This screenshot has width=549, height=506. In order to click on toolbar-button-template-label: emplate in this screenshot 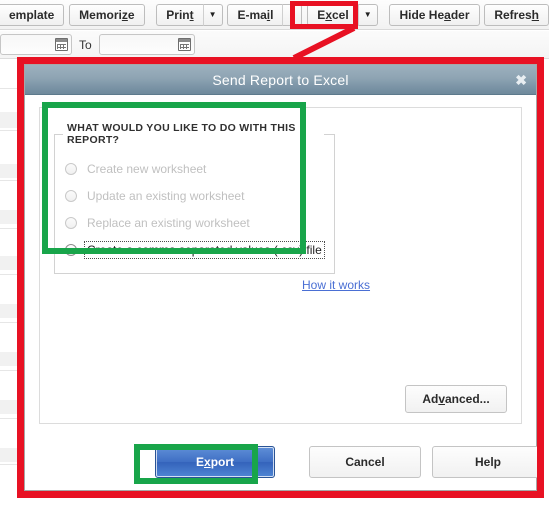, I will do `click(32, 14)`.